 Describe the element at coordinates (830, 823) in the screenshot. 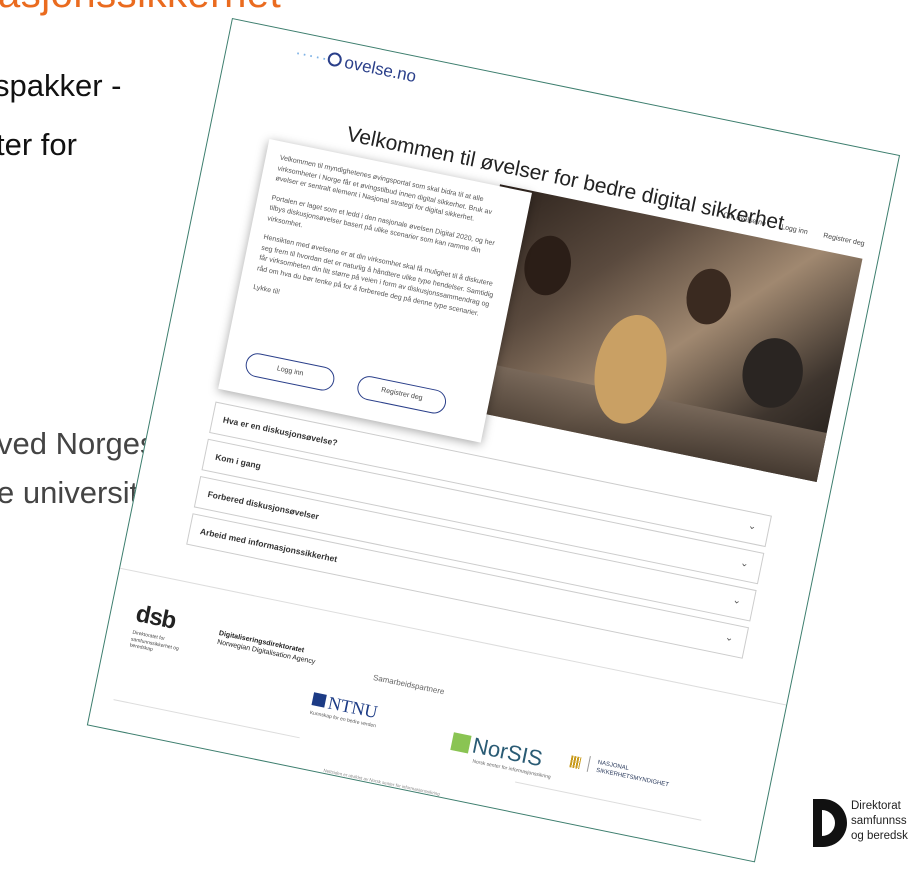

I see `dsb-d-icon` at that location.